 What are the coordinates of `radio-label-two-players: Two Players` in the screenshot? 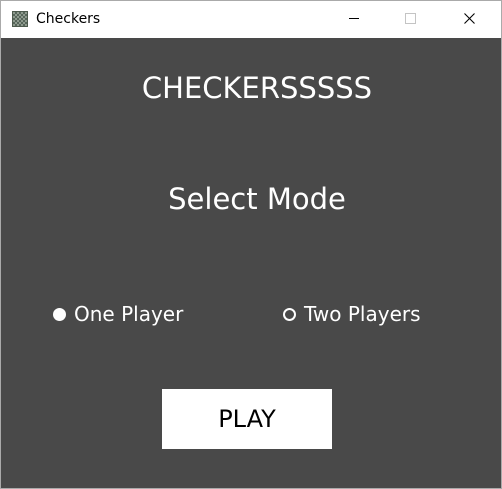 It's located at (362, 314).